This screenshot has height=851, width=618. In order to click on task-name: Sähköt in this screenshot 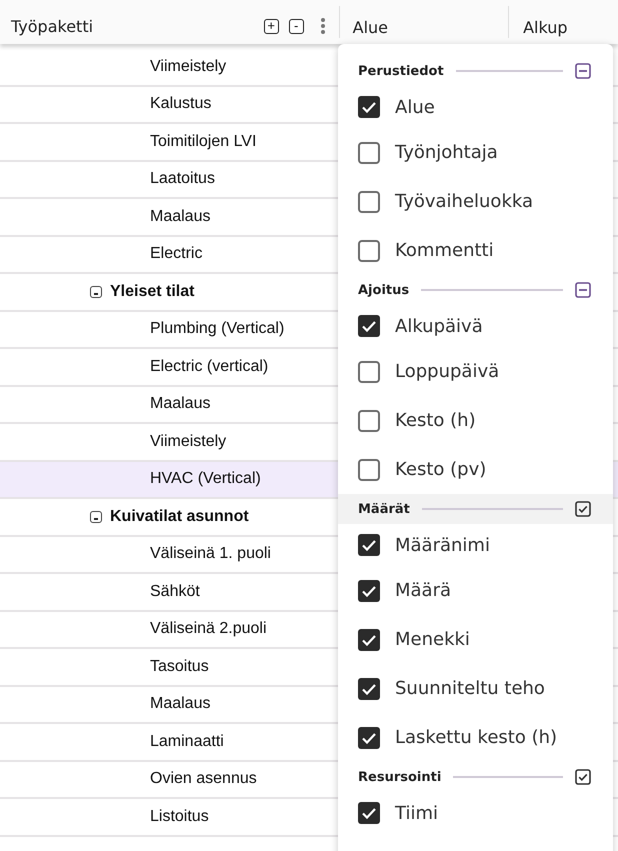, I will do `click(175, 591)`.